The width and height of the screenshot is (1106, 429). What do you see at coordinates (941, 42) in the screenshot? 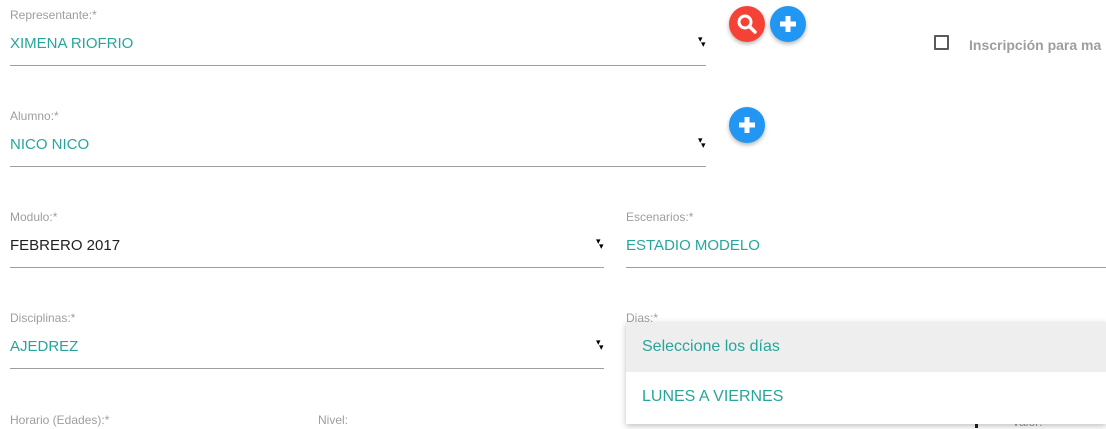
I see `inscripcion-checkbox` at bounding box center [941, 42].